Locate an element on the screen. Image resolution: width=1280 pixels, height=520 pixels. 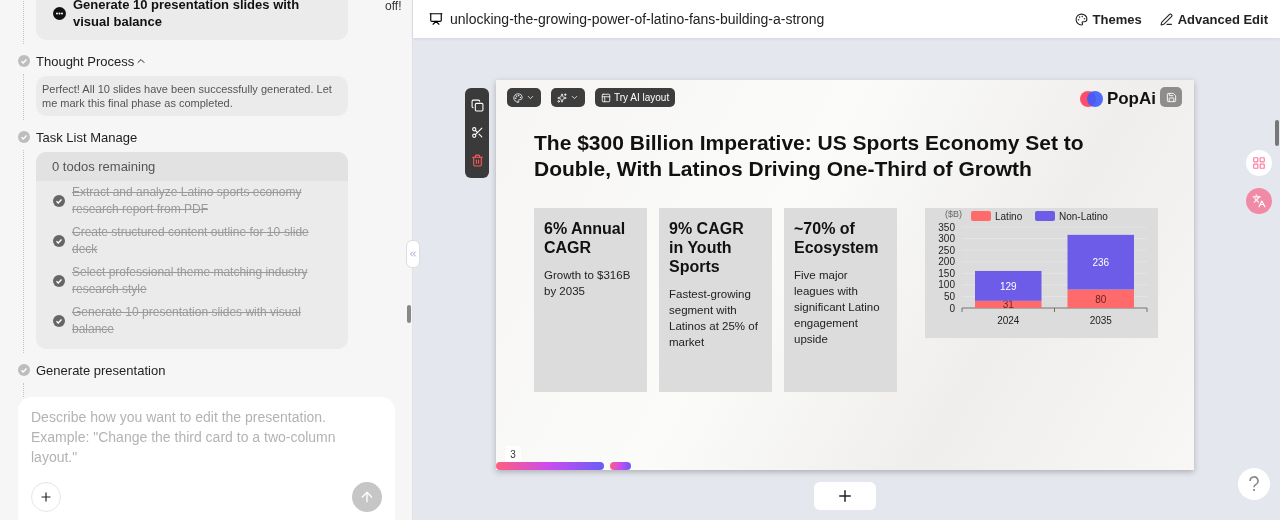
stat-description: Growth to $316B by 2035 is located at coordinates (588, 283).